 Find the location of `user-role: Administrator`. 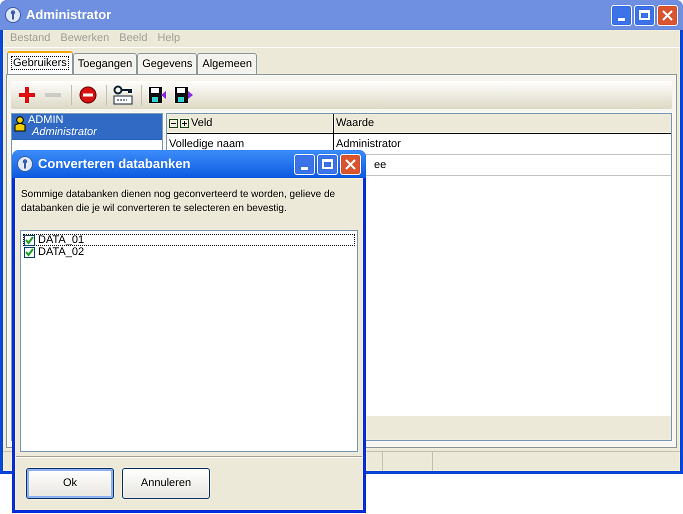

user-role: Administrator is located at coordinates (63, 132).